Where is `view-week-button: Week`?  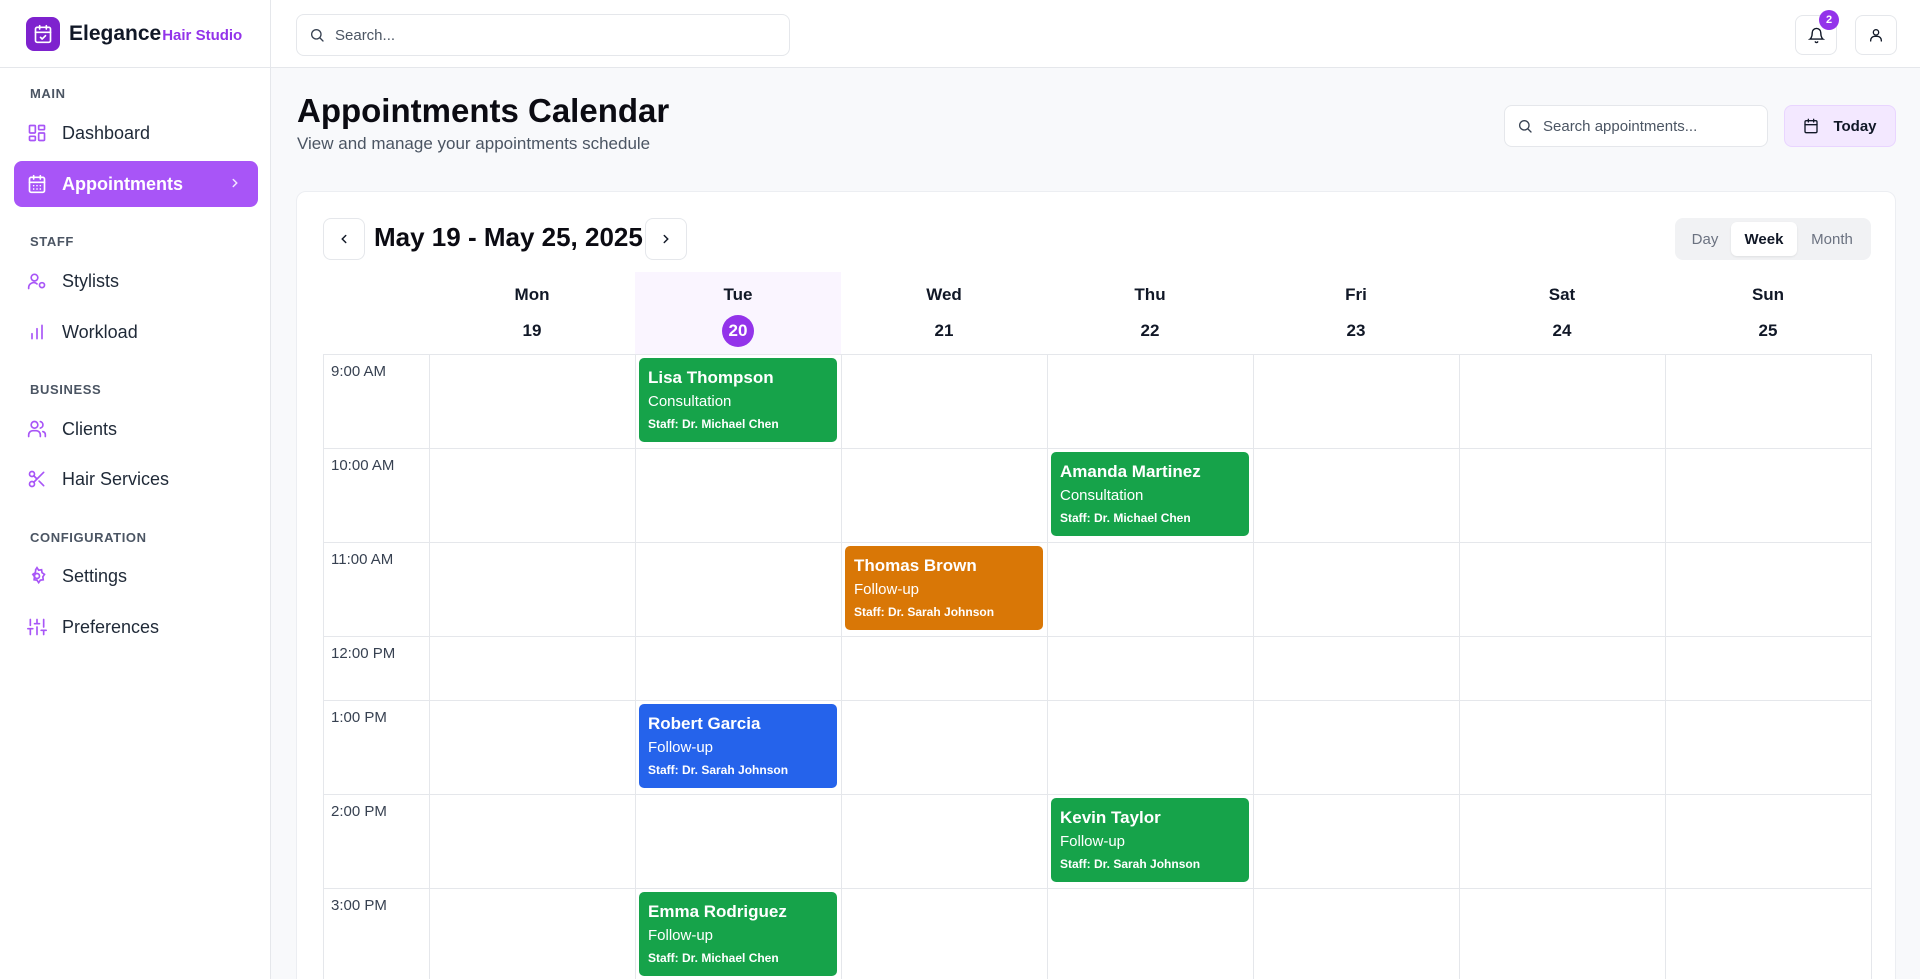 view-week-button: Week is located at coordinates (1764, 239).